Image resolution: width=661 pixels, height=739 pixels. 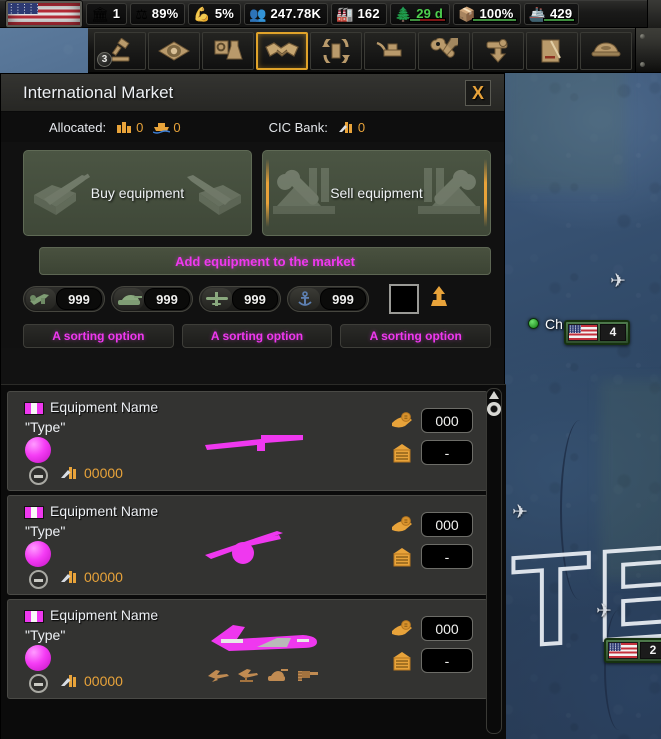 I want to click on intelligence-eye-icon, so click(x=174, y=50).